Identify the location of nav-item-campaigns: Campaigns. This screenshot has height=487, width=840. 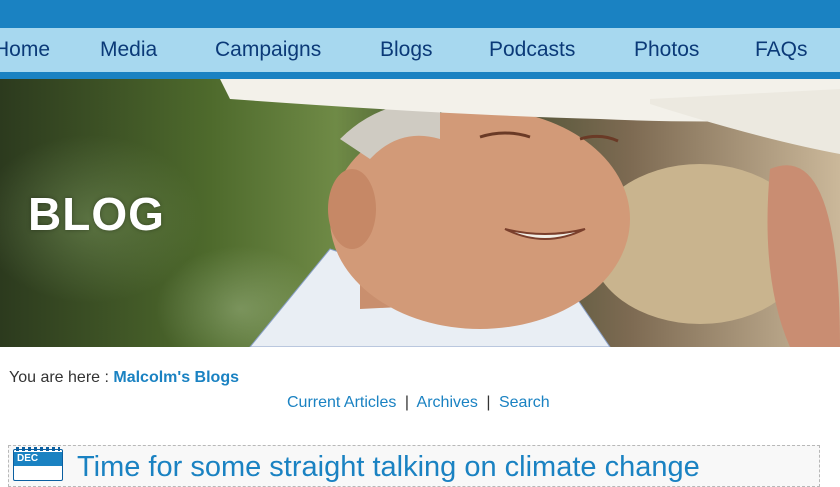
(268, 50).